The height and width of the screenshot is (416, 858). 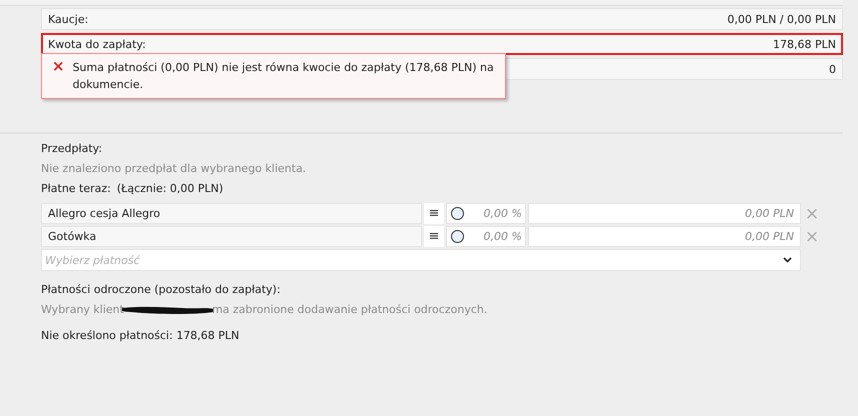 I want to click on summary-value: 0,00 PLN / 0,00 PLN, so click(x=781, y=19).